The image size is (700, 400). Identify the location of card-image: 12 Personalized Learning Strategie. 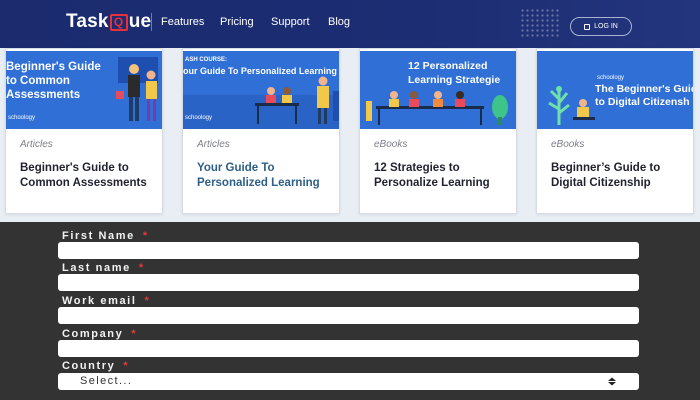
(438, 90).